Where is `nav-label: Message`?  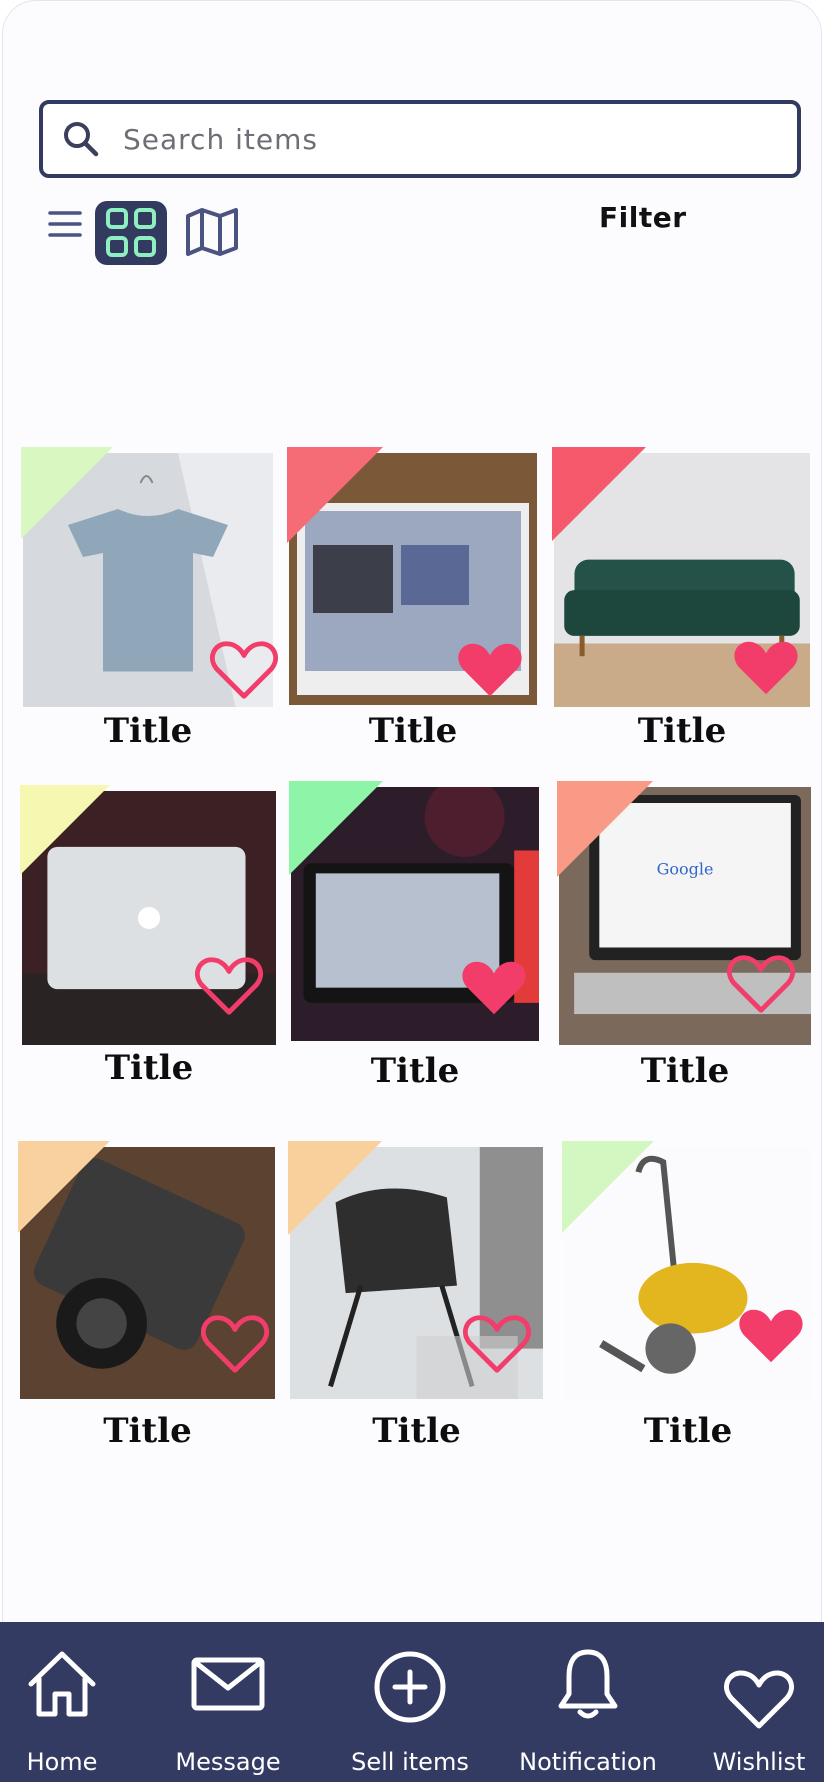 nav-label: Message is located at coordinates (228, 1762).